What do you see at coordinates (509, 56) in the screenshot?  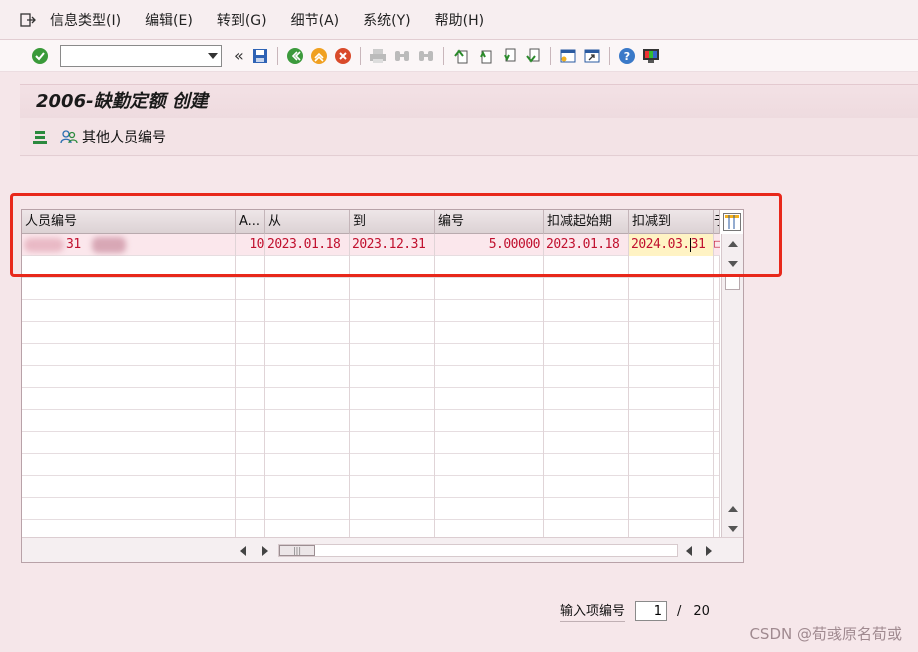 I see `next-page-icon` at bounding box center [509, 56].